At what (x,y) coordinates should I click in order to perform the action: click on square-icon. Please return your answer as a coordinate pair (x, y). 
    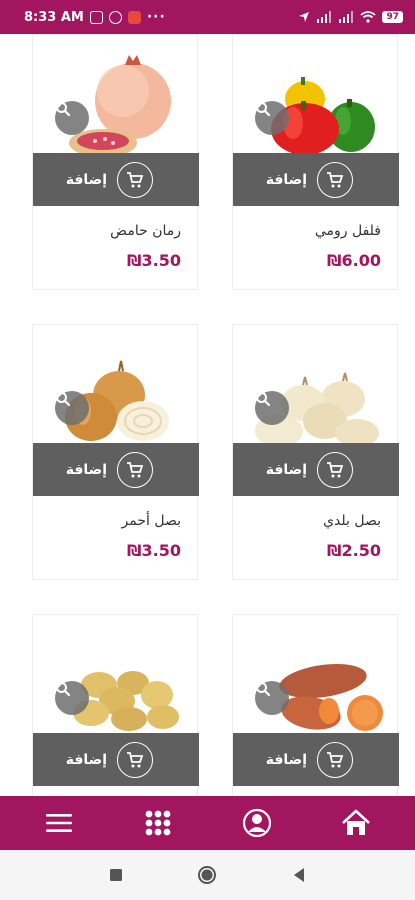
    Looking at the image, I should click on (115, 875).